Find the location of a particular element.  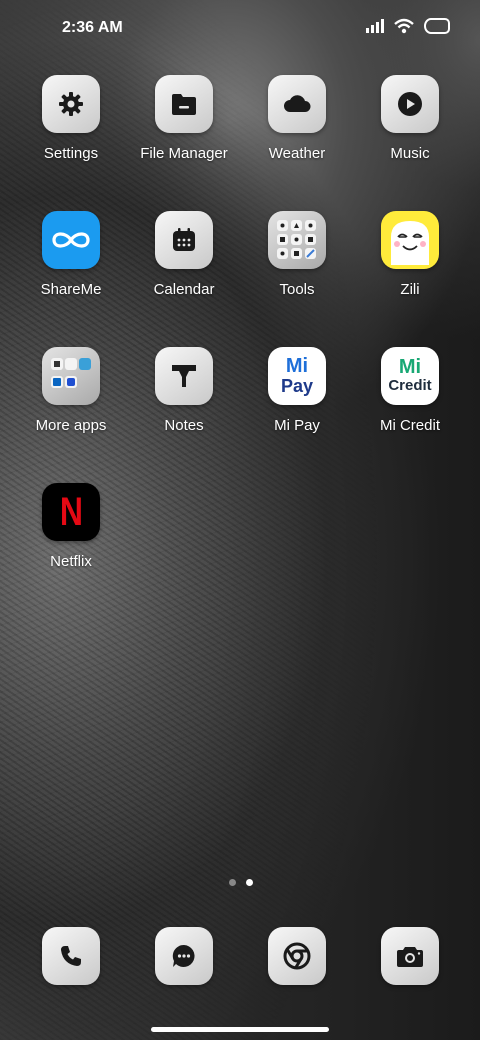

app-weather: Weather is located at coordinates (297, 118).